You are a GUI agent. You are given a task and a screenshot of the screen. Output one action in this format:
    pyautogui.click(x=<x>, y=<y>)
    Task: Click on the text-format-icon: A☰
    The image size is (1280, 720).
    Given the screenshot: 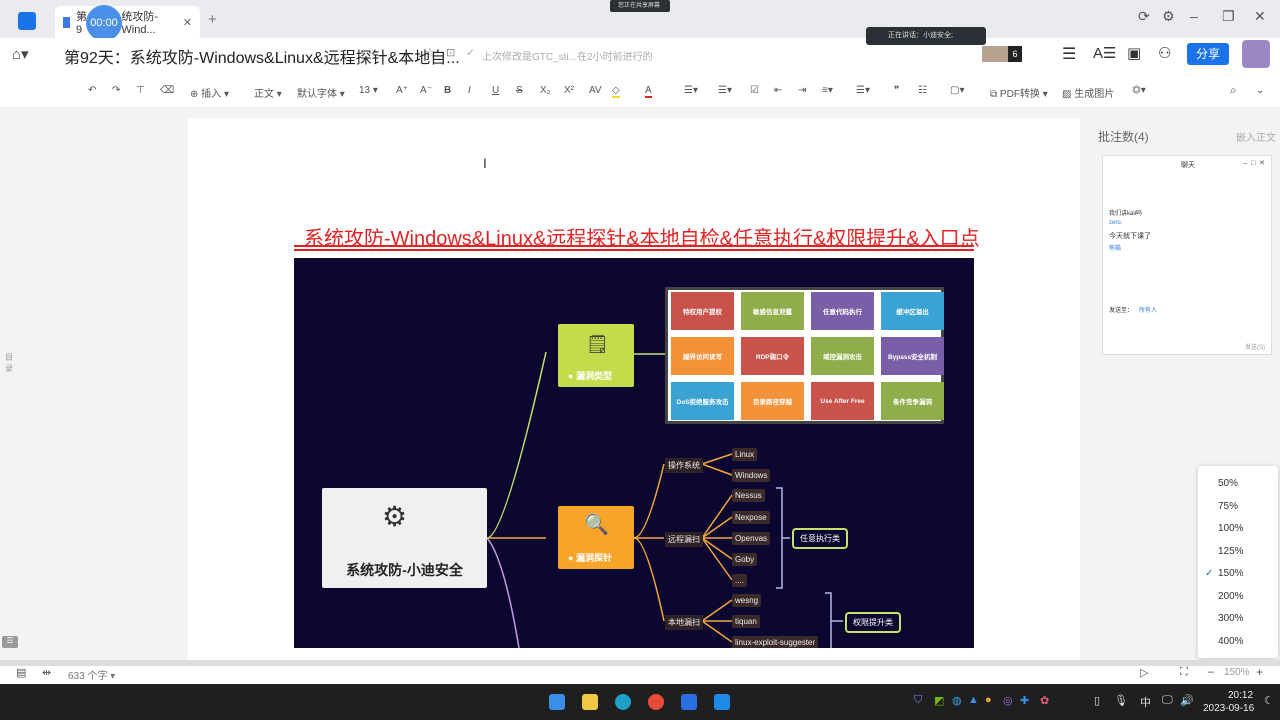 What is the action you would take?
    pyautogui.click(x=1104, y=53)
    